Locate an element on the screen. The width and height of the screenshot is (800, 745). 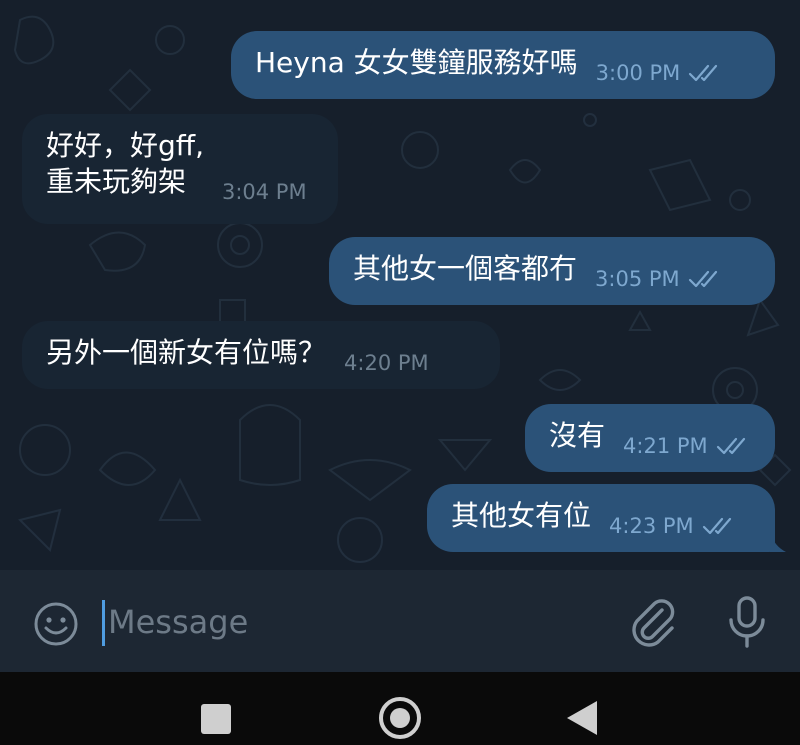
outgoing-message: Heyna 女女雙鐘服務好嗎 3:00 PM is located at coordinates (503, 65).